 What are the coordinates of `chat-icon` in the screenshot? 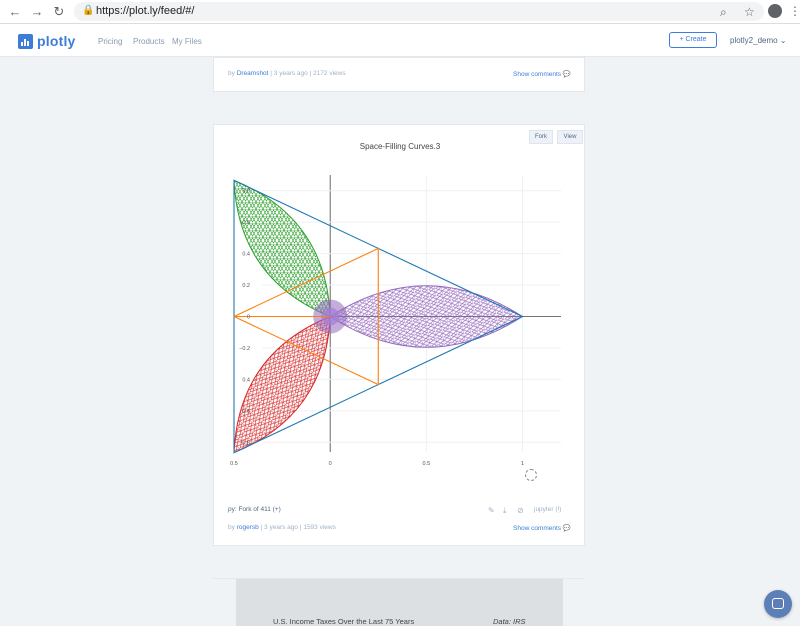 It's located at (778, 603).